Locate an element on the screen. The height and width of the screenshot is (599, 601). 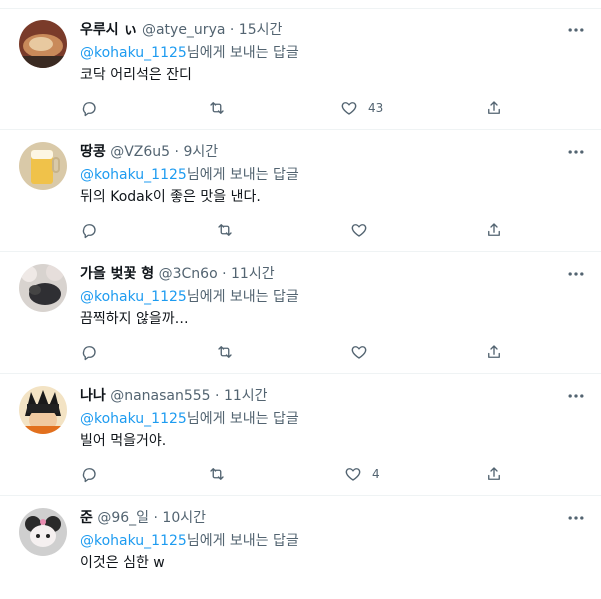
user-handle: @VZ6u5 is located at coordinates (140, 152).